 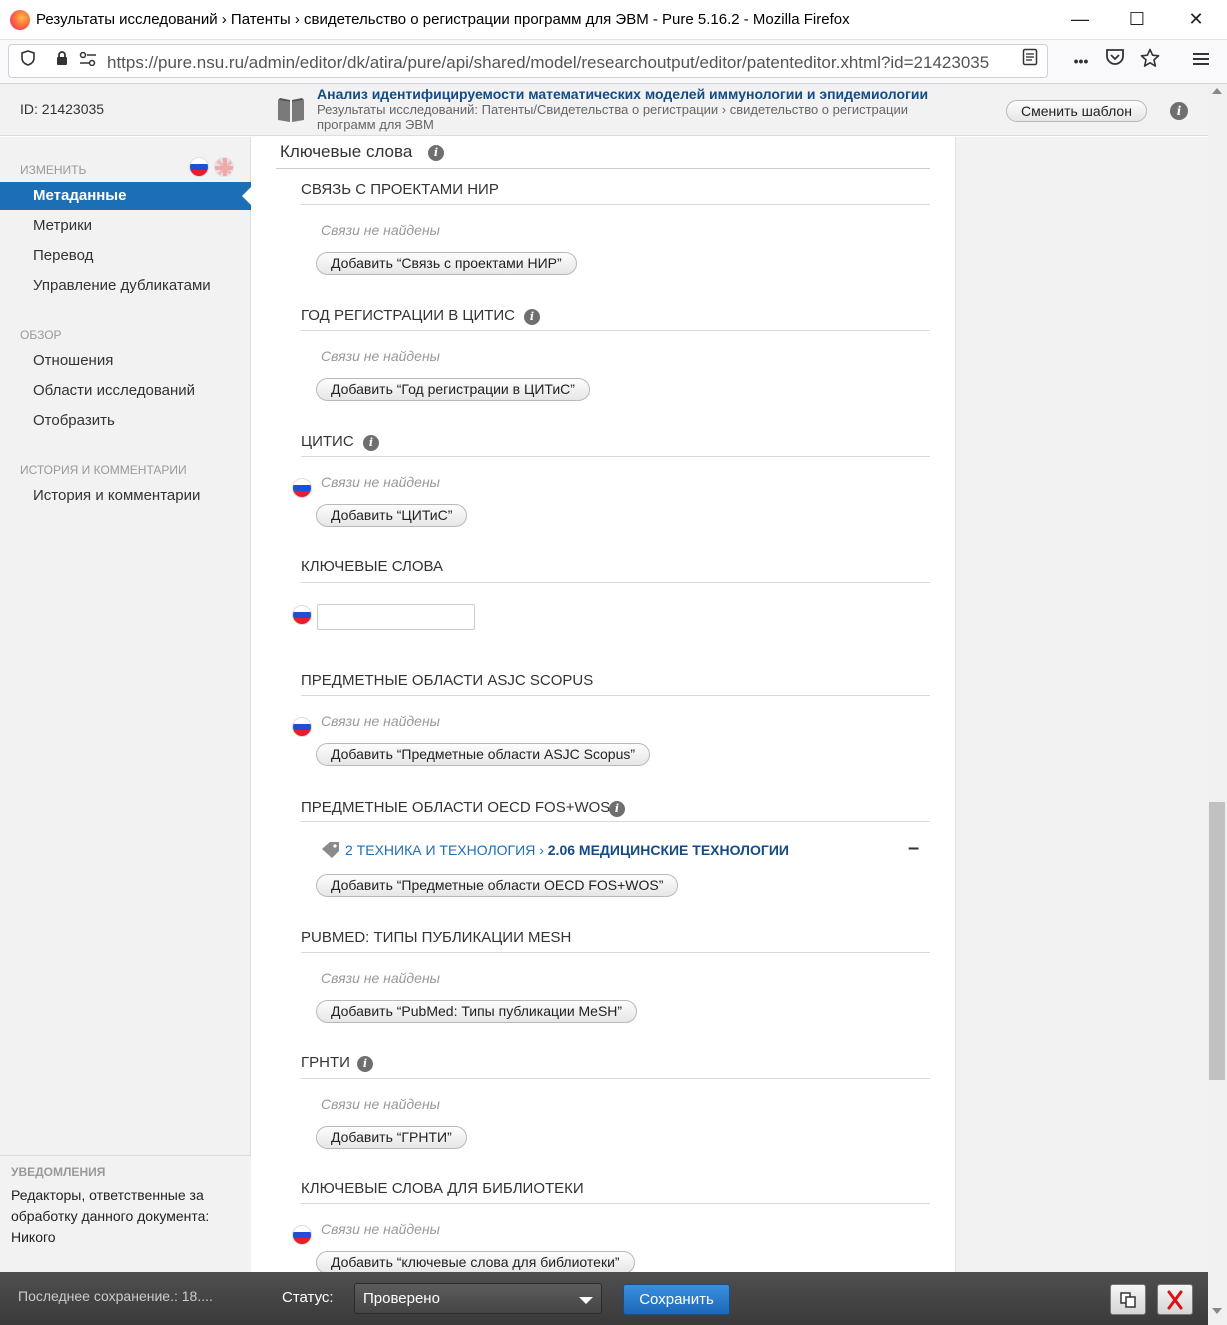 What do you see at coordinates (125, 286) in the screenshot?
I see `sidebar-item-duplicates: Управление дубликатами` at bounding box center [125, 286].